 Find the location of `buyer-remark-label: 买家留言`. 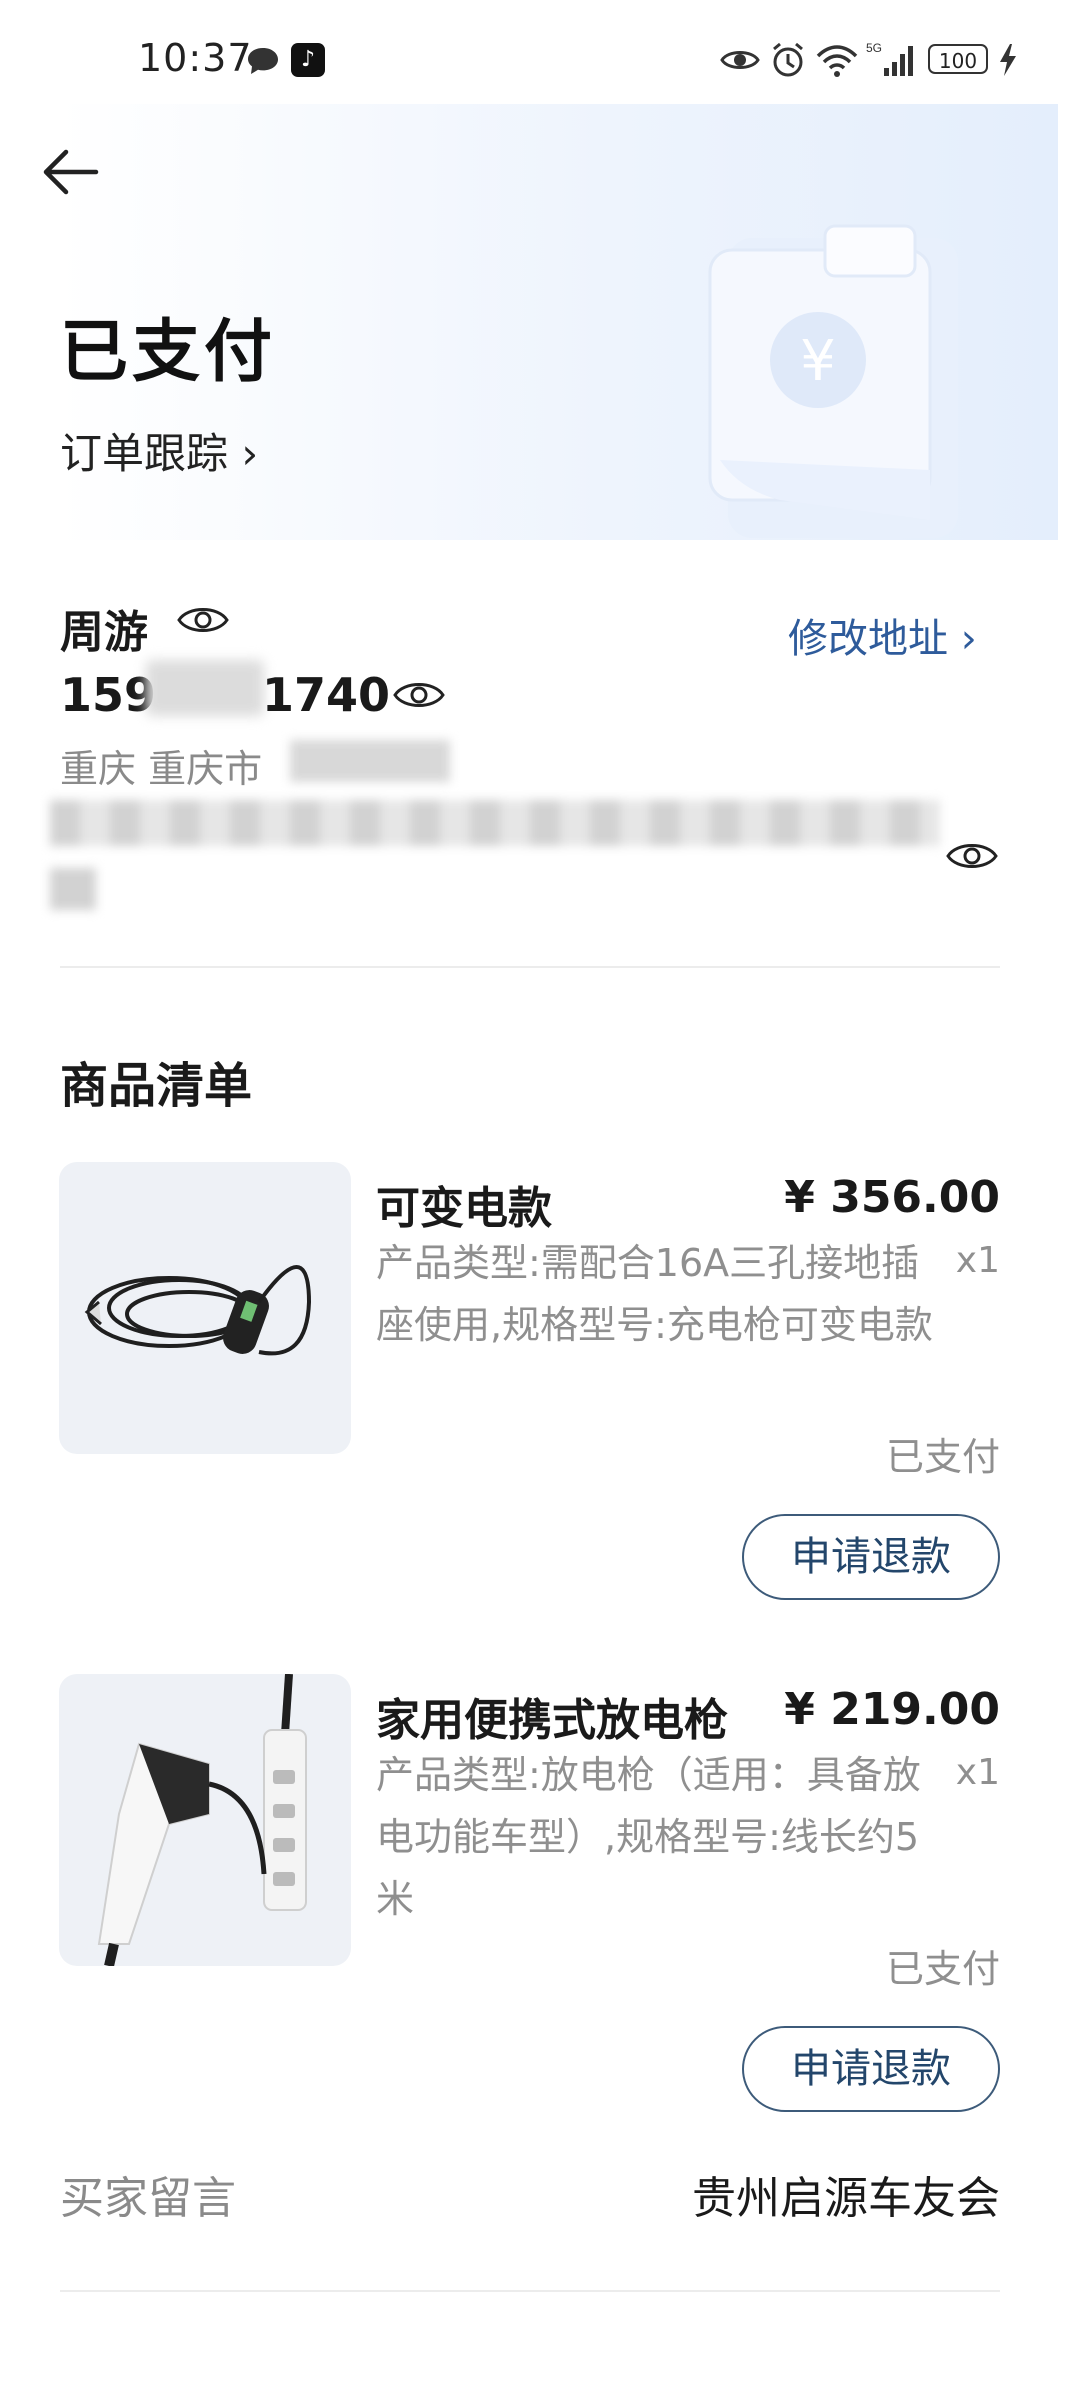

buyer-remark-label: 买家留言 is located at coordinates (148, 2198).